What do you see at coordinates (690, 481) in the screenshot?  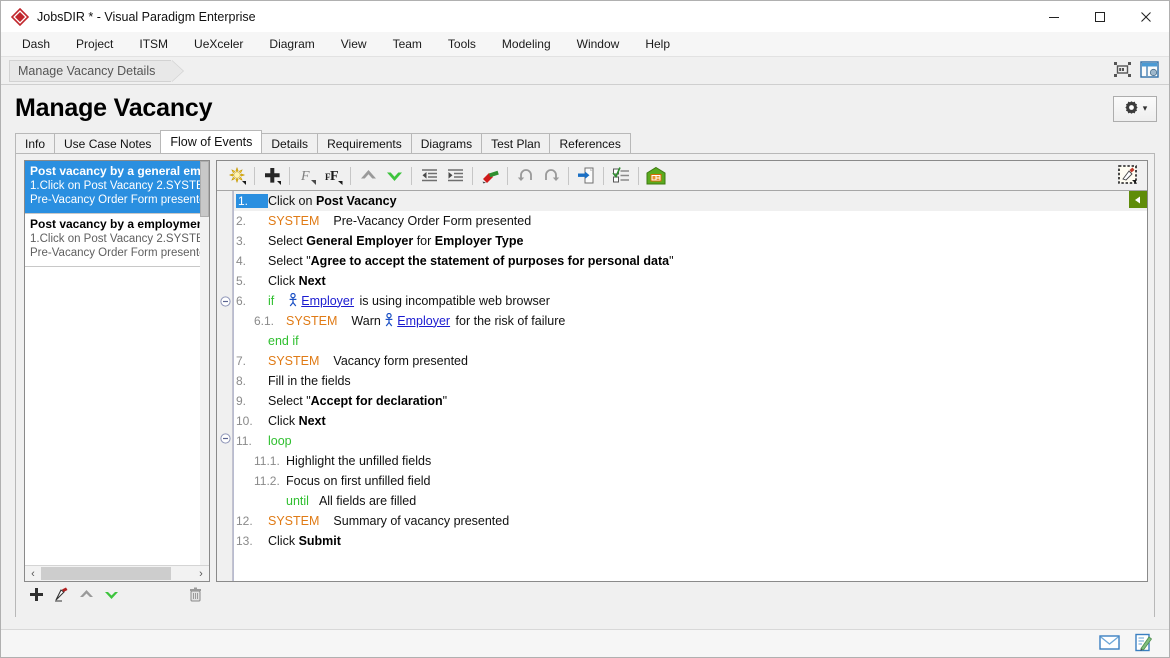 I see `table-row: 11.2. Focus on first unfilled field` at bounding box center [690, 481].